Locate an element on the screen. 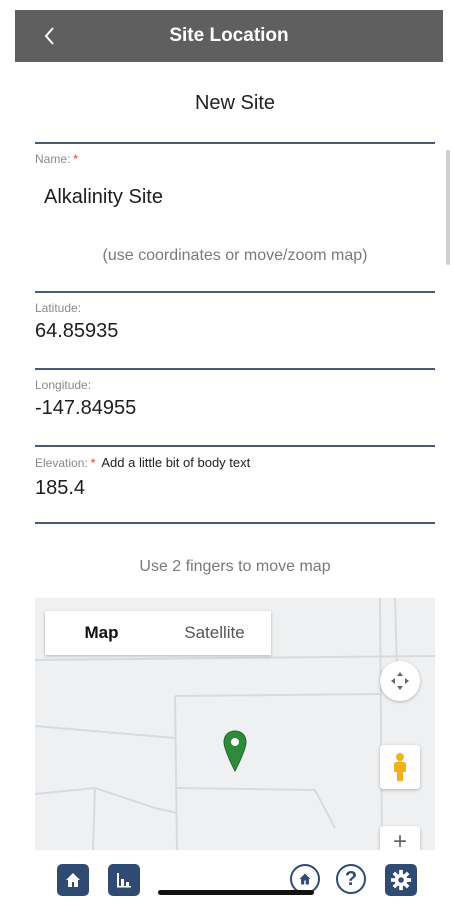 The width and height of the screenshot is (453, 909). top-app-bar: Site Location is located at coordinates (229, 36).